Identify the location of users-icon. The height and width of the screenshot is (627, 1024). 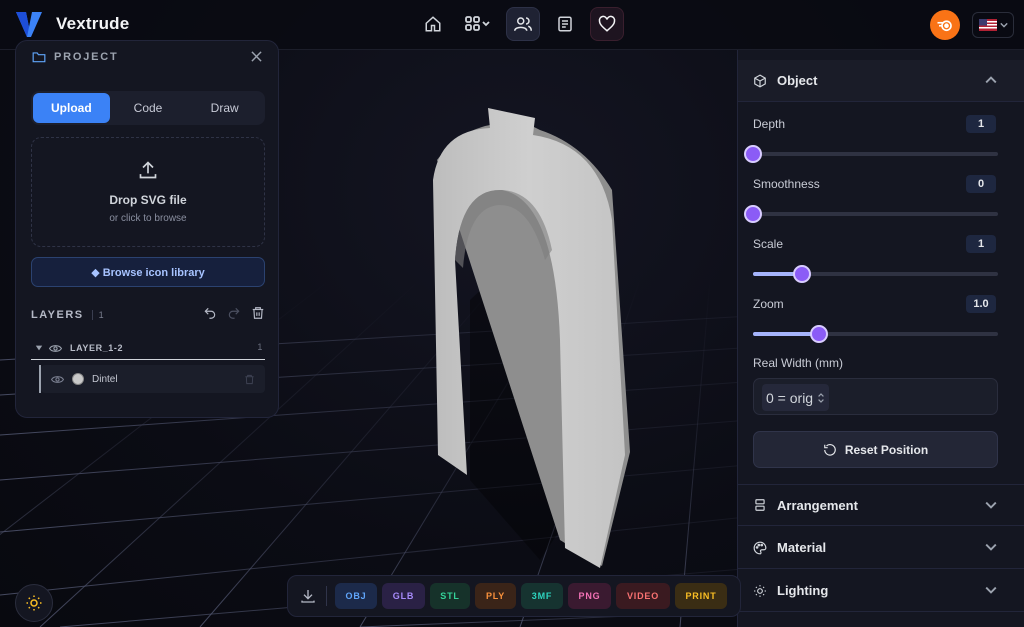
(523, 24).